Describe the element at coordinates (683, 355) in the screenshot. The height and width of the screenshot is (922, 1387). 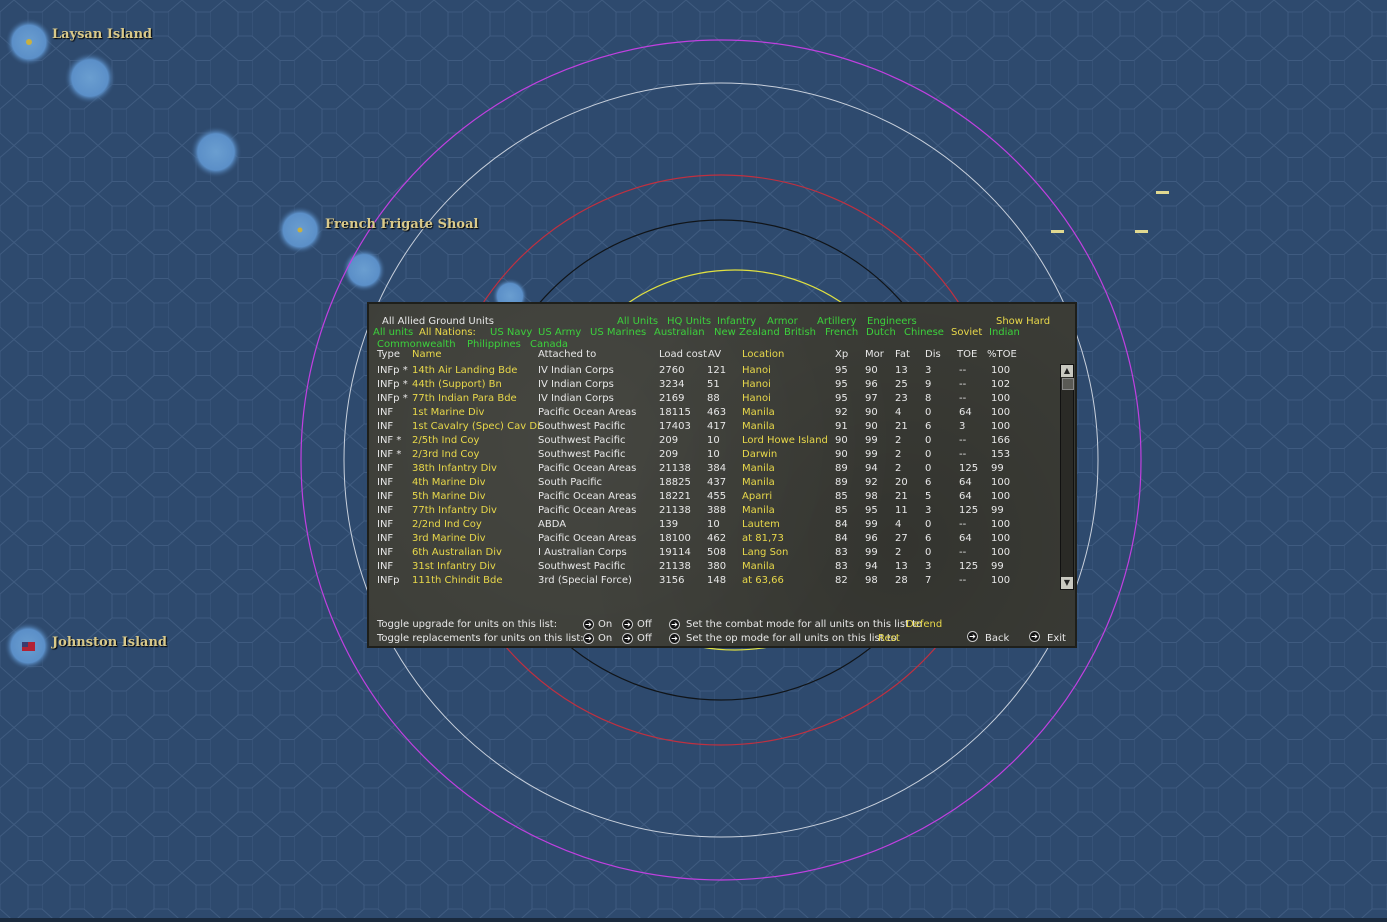
I see `col-load-cost: Load cost` at that location.